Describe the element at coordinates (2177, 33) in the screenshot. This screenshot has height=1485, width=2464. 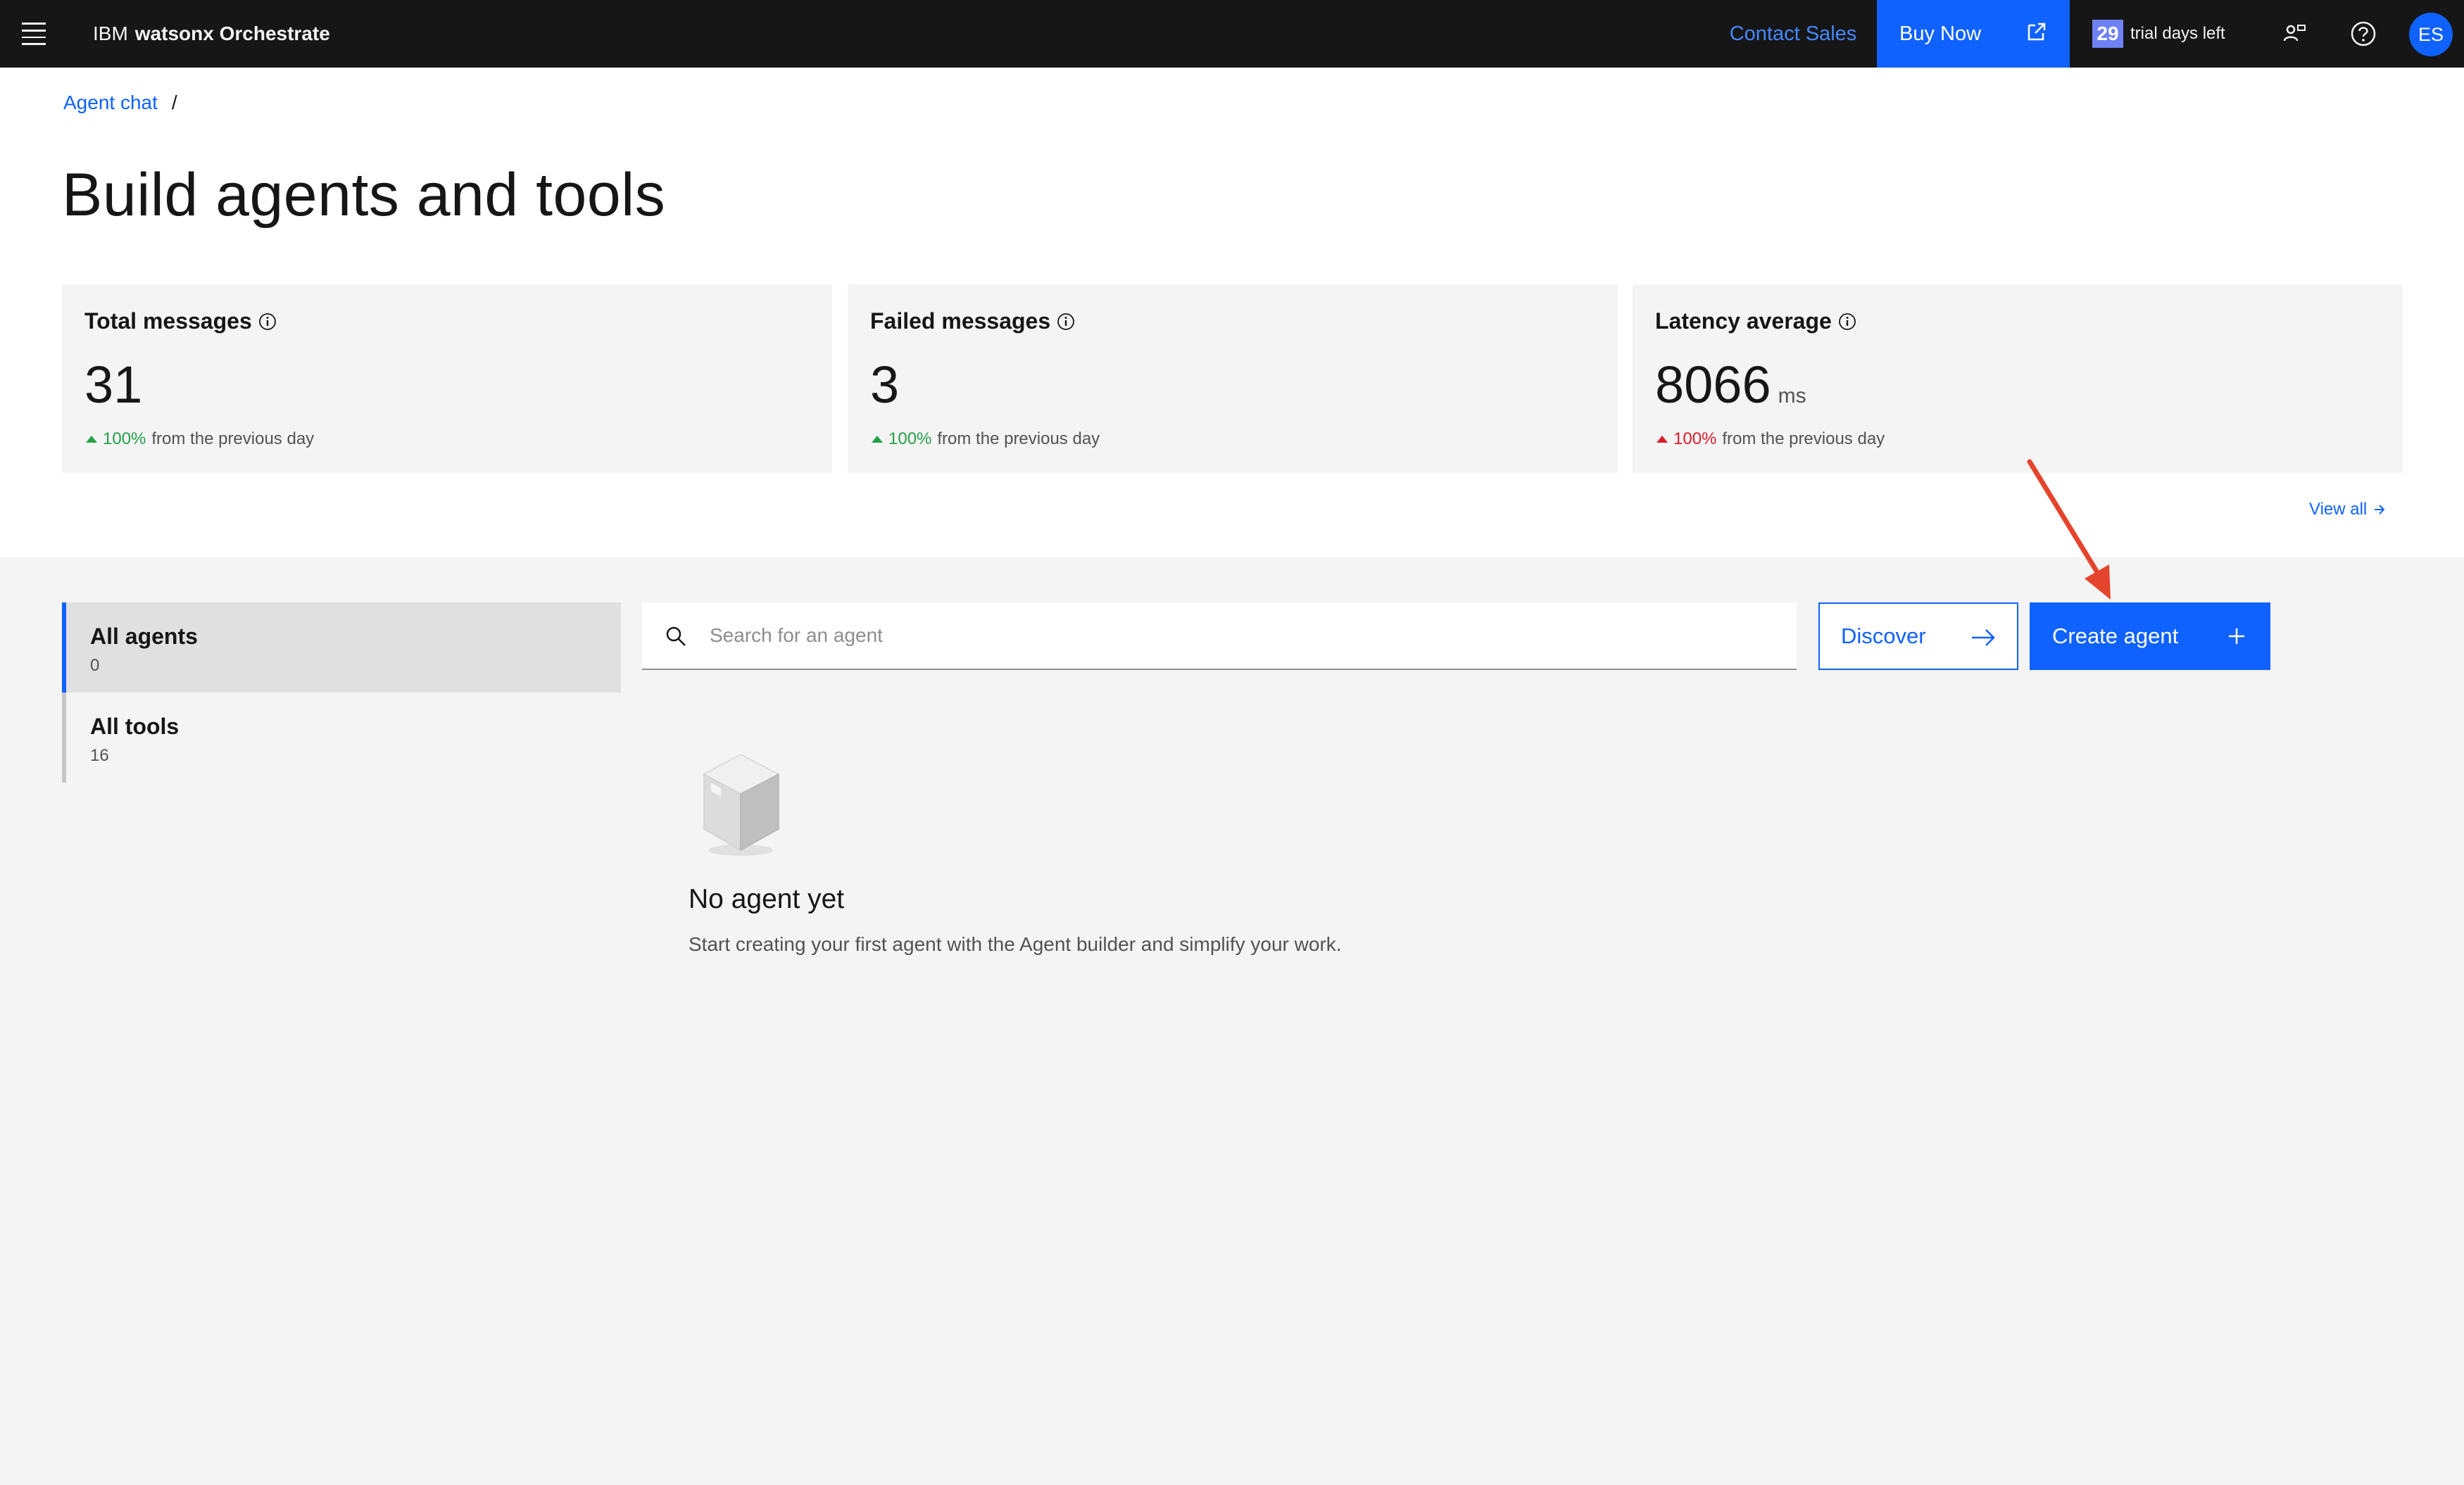
I see `trial-days-label: trial days left` at that location.